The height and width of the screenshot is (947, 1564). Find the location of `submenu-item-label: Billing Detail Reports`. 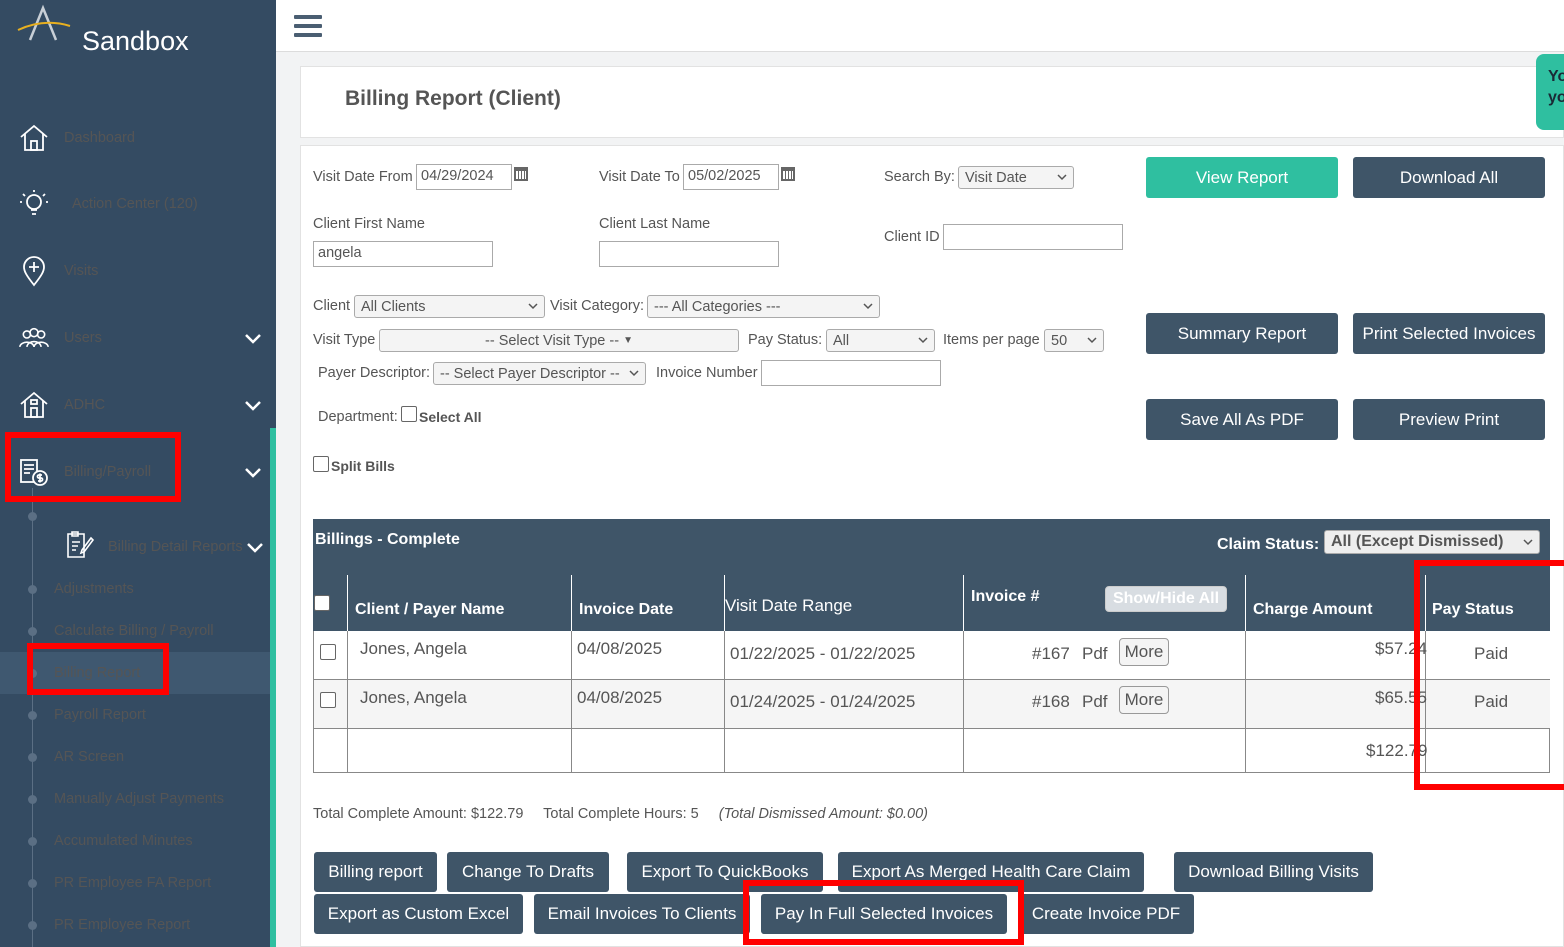

submenu-item-label: Billing Detail Reports is located at coordinates (175, 547).